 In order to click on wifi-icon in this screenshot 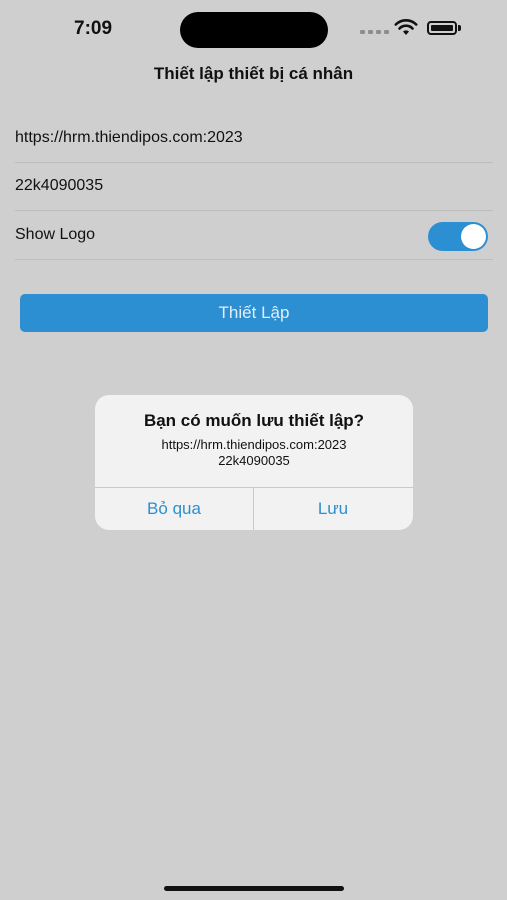, I will do `click(406, 27)`.